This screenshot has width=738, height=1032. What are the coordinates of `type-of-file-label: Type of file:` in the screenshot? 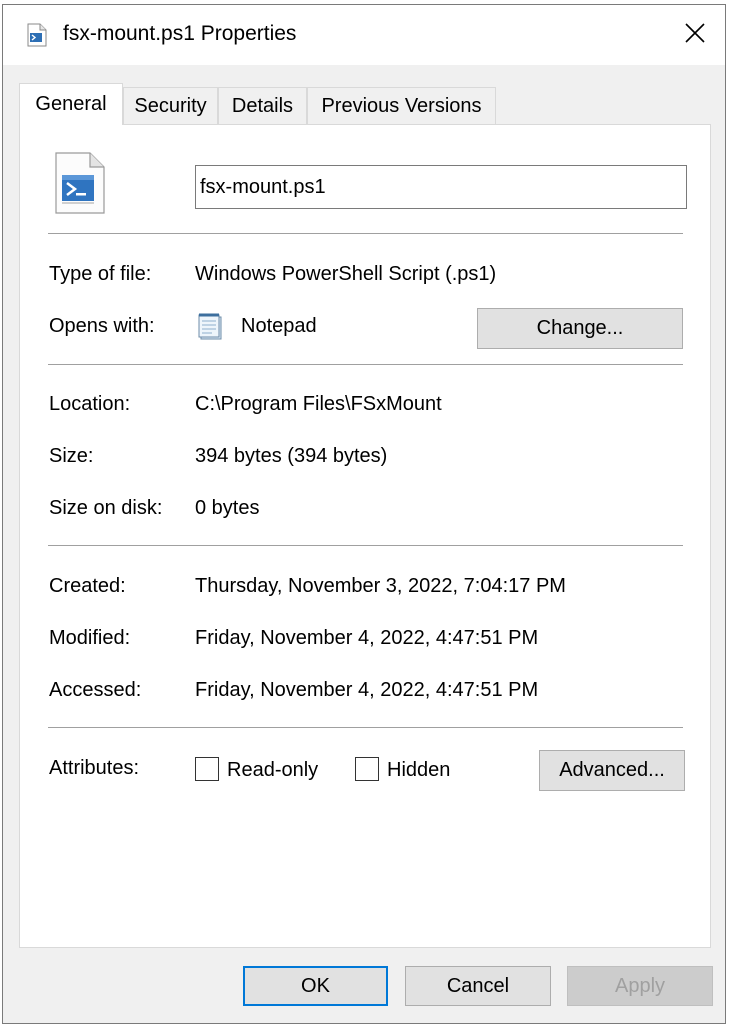 It's located at (100, 274).